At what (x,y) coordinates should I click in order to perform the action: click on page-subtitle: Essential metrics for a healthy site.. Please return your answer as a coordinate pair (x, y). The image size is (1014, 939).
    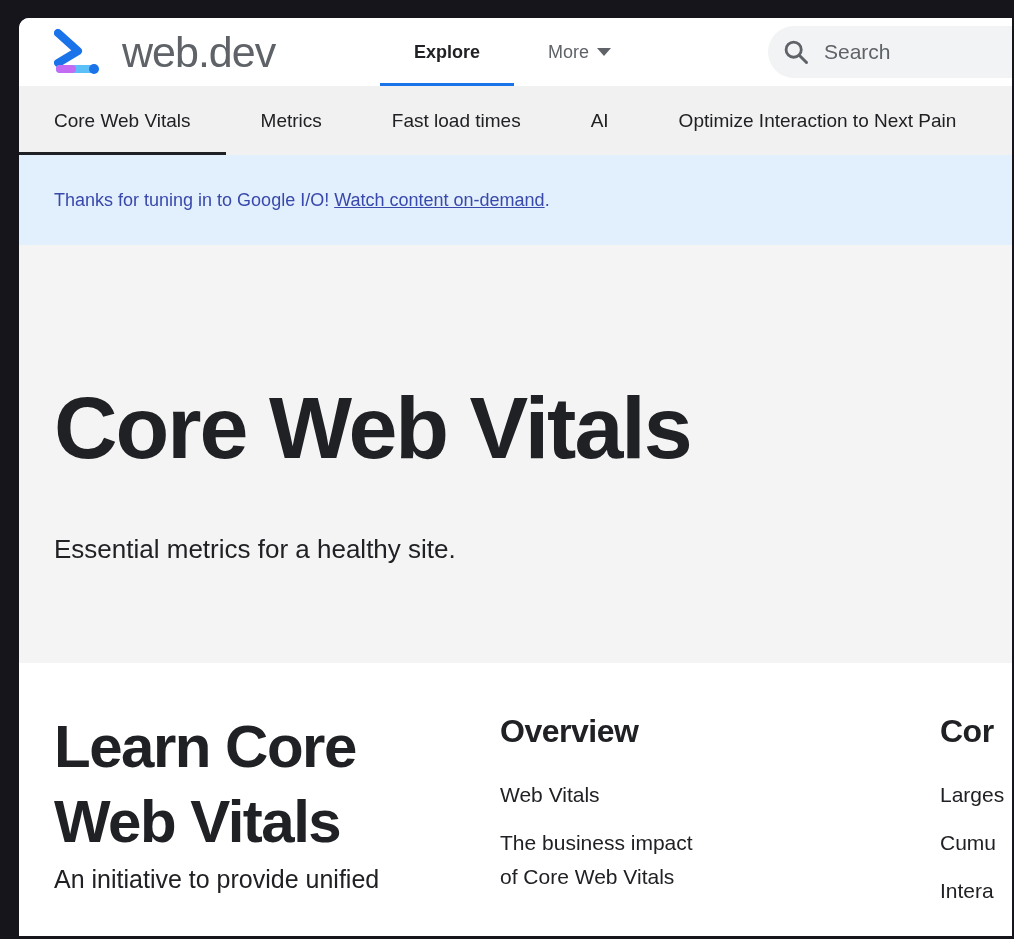
    Looking at the image, I should click on (255, 549).